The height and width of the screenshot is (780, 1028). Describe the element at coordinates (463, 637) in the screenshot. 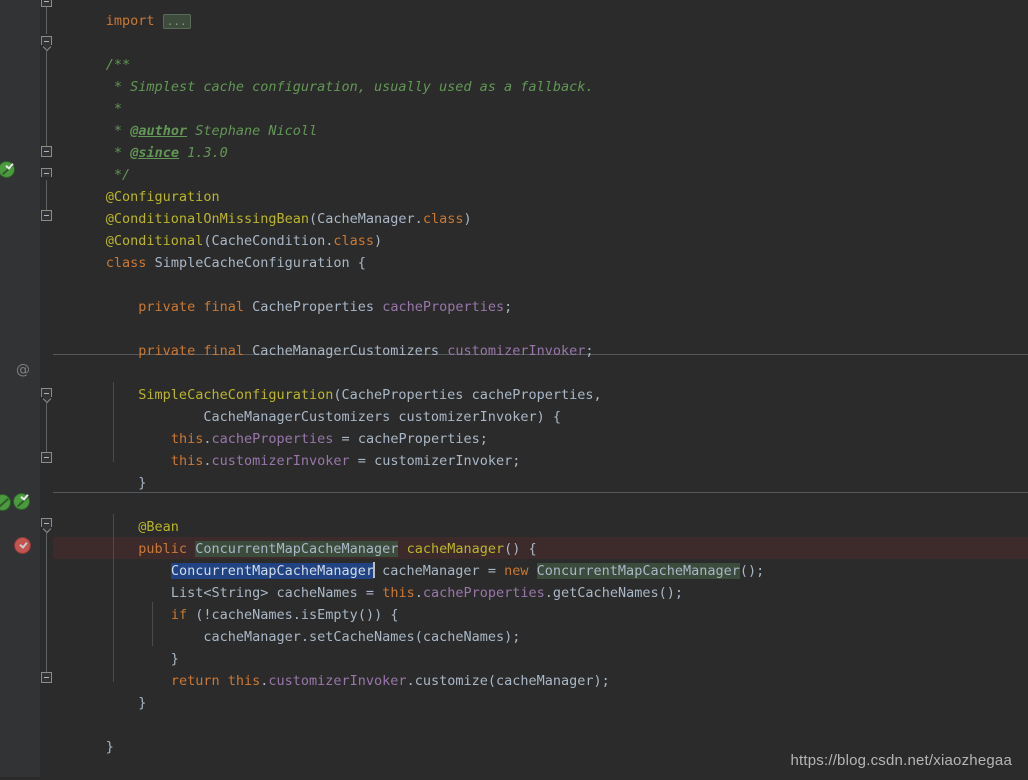

I see `local-var-cache-names: cacheNames` at that location.